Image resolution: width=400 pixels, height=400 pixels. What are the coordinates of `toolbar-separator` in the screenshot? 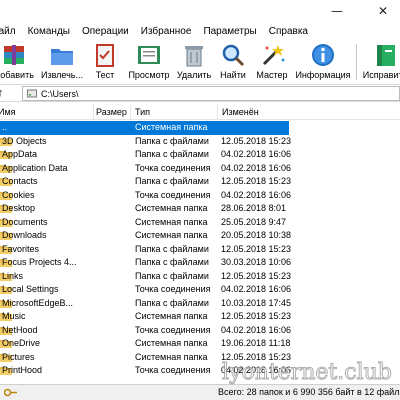 It's located at (356, 62).